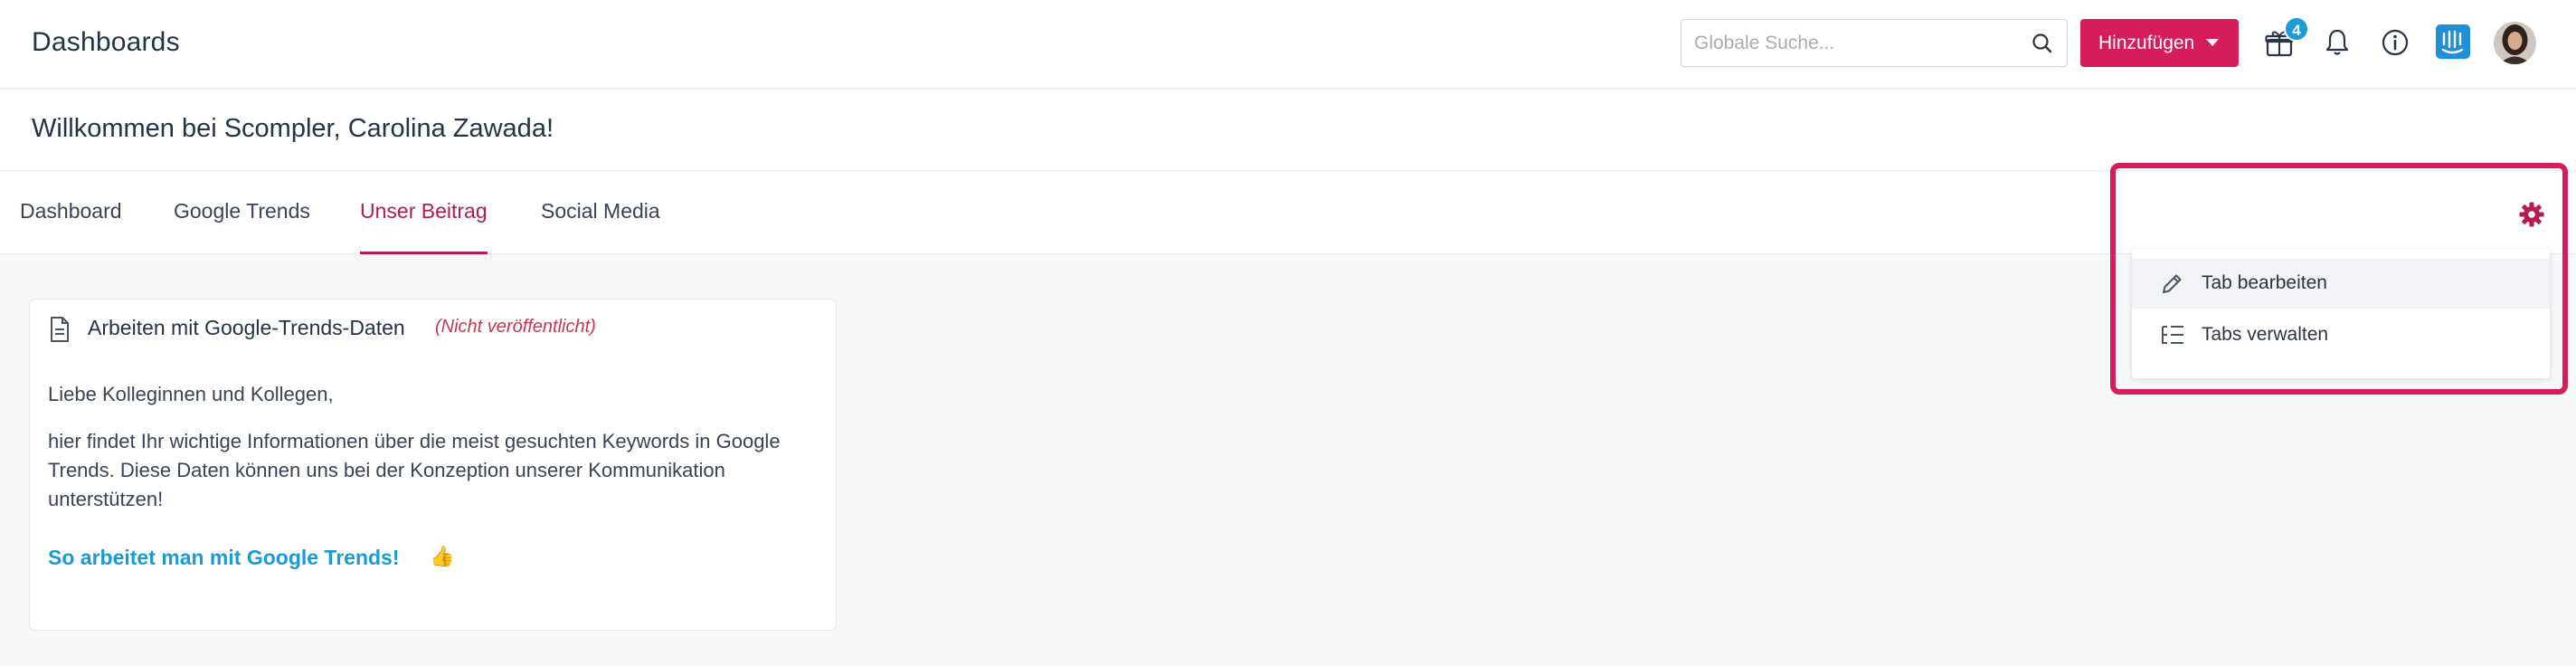 Image resolution: width=2576 pixels, height=666 pixels. I want to click on avatar, so click(2515, 43).